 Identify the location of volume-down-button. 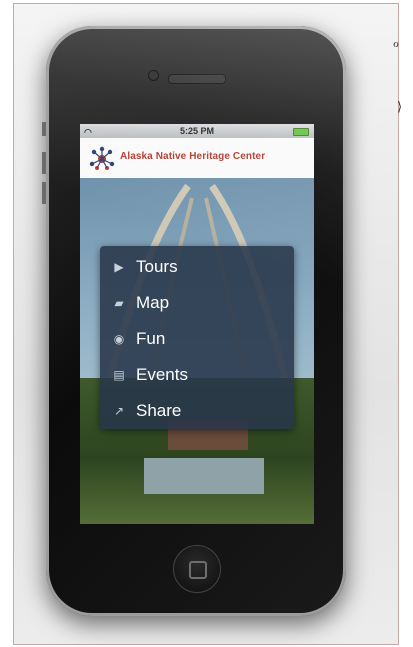
(44, 193).